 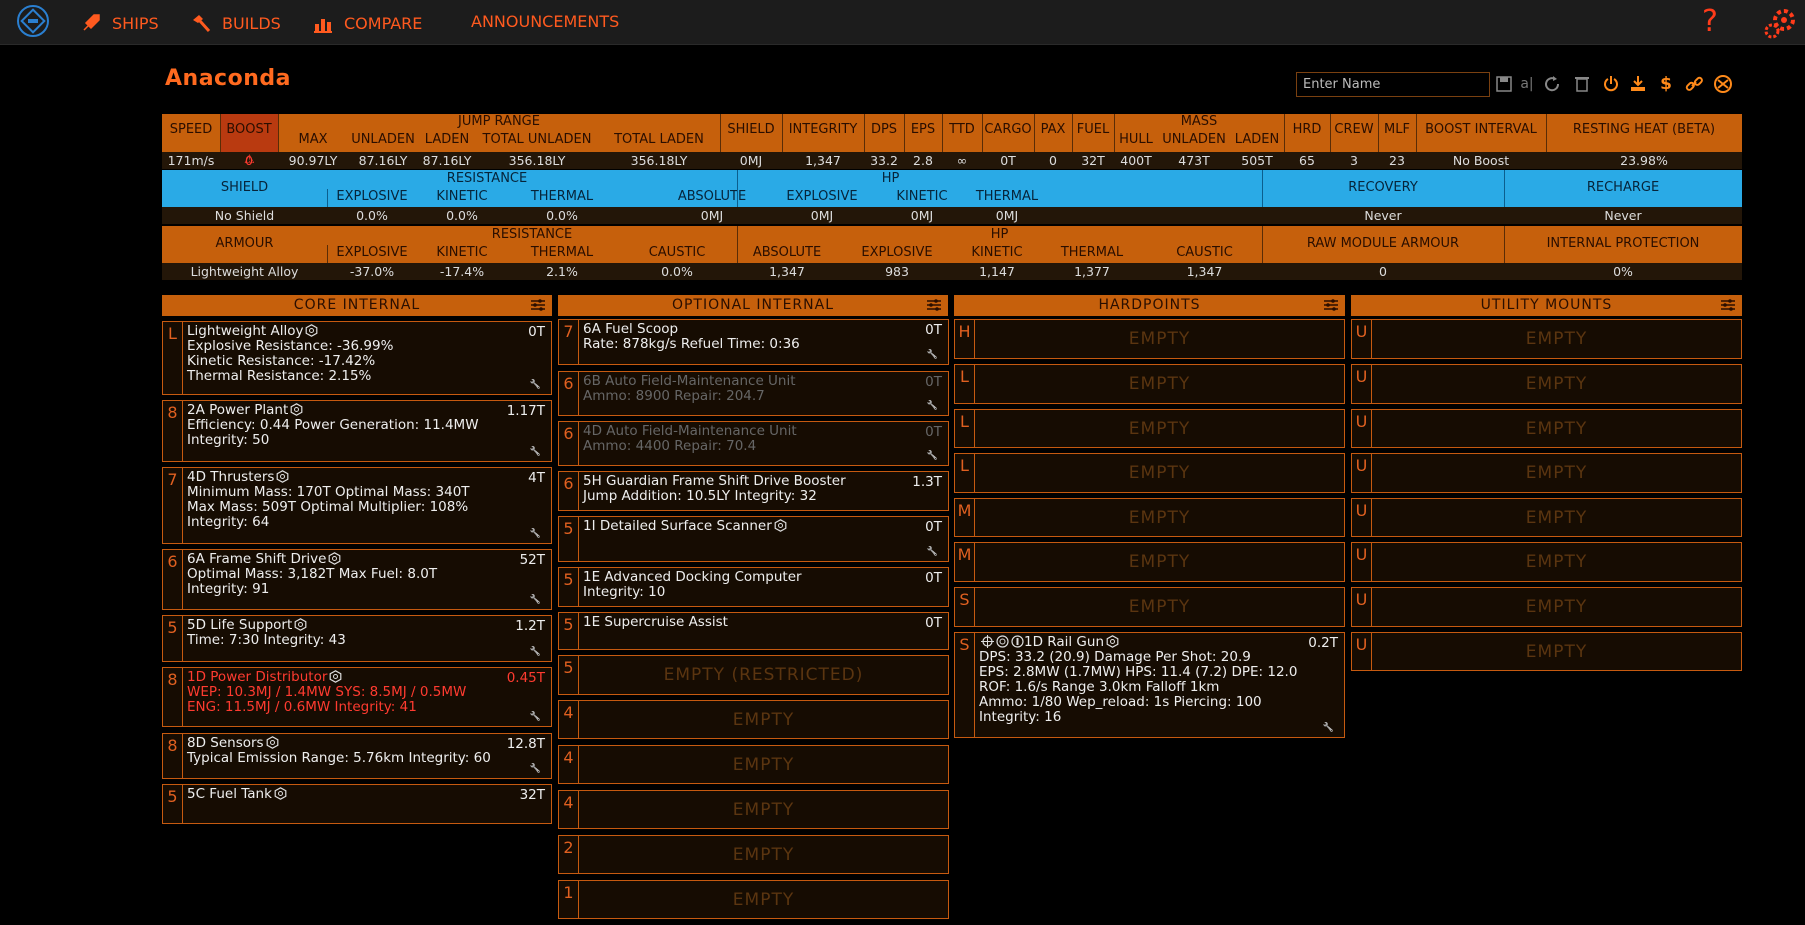 I want to click on armour-hp-kinetic-label: KINETIC, so click(x=997, y=252).